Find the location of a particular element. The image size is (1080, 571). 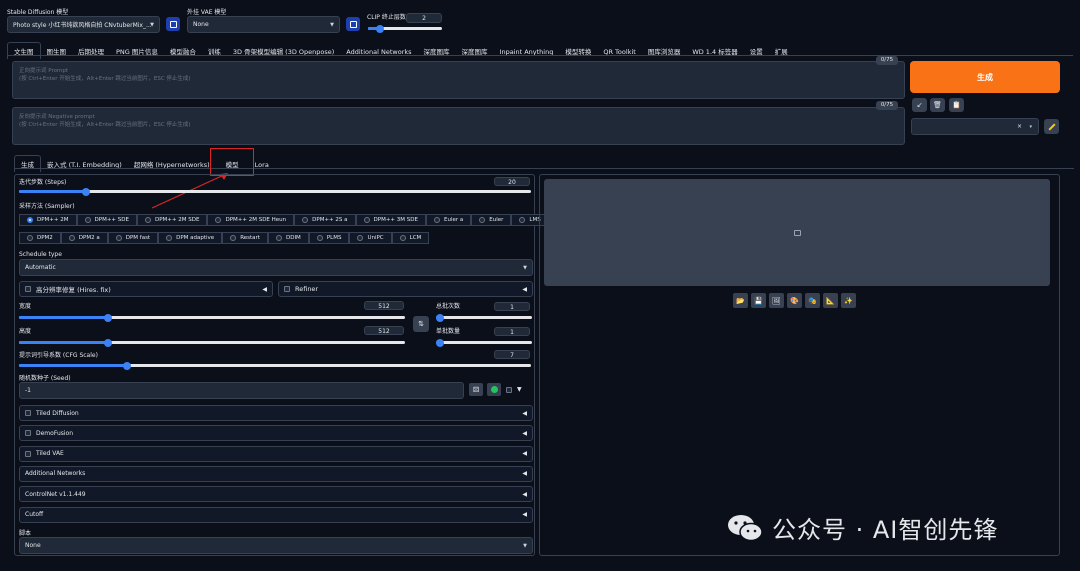

edit-styles-button is located at coordinates (1051, 126).